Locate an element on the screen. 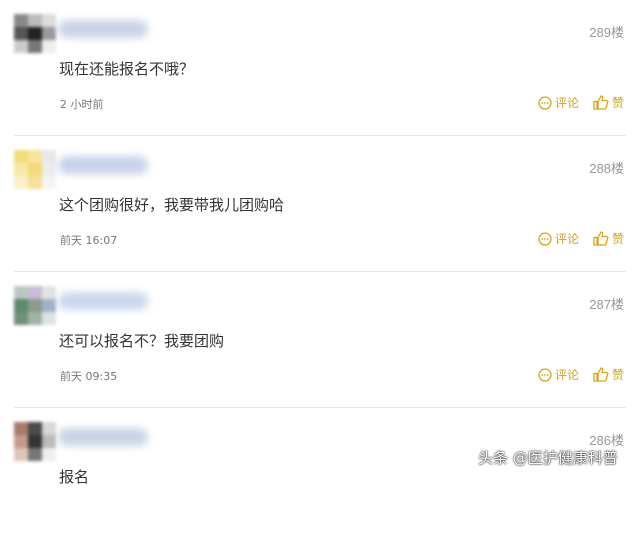 This screenshot has width=640, height=544. floor-number: 289楼 is located at coordinates (606, 32).